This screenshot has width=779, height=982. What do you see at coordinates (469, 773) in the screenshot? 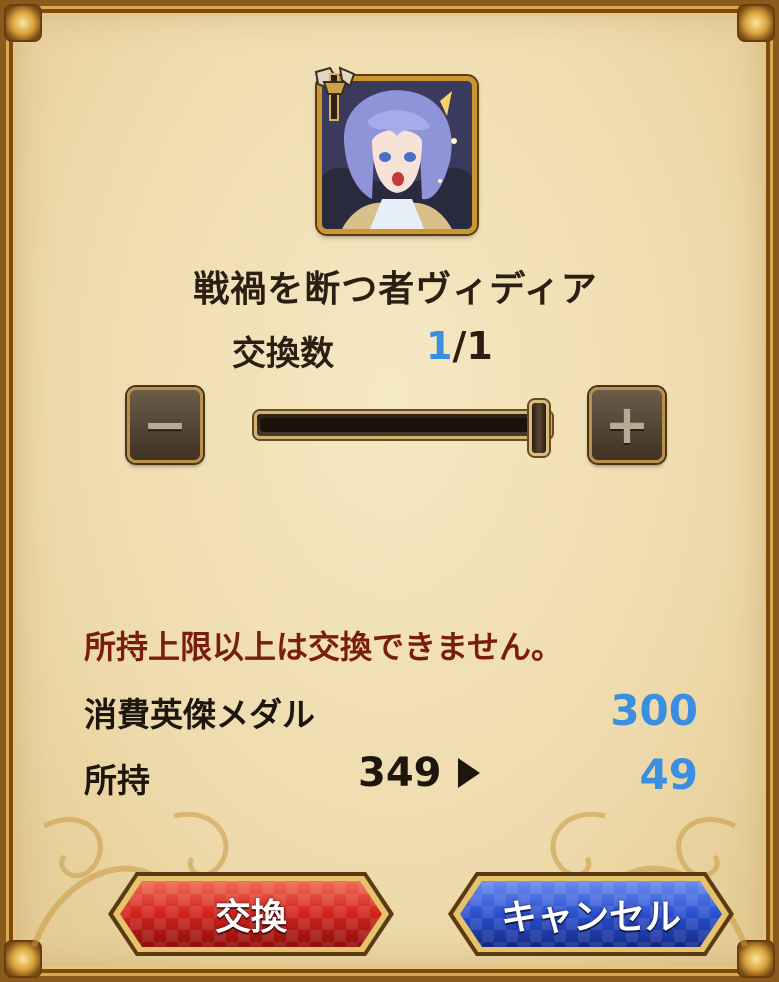
I see `arrow-right-icon` at bounding box center [469, 773].